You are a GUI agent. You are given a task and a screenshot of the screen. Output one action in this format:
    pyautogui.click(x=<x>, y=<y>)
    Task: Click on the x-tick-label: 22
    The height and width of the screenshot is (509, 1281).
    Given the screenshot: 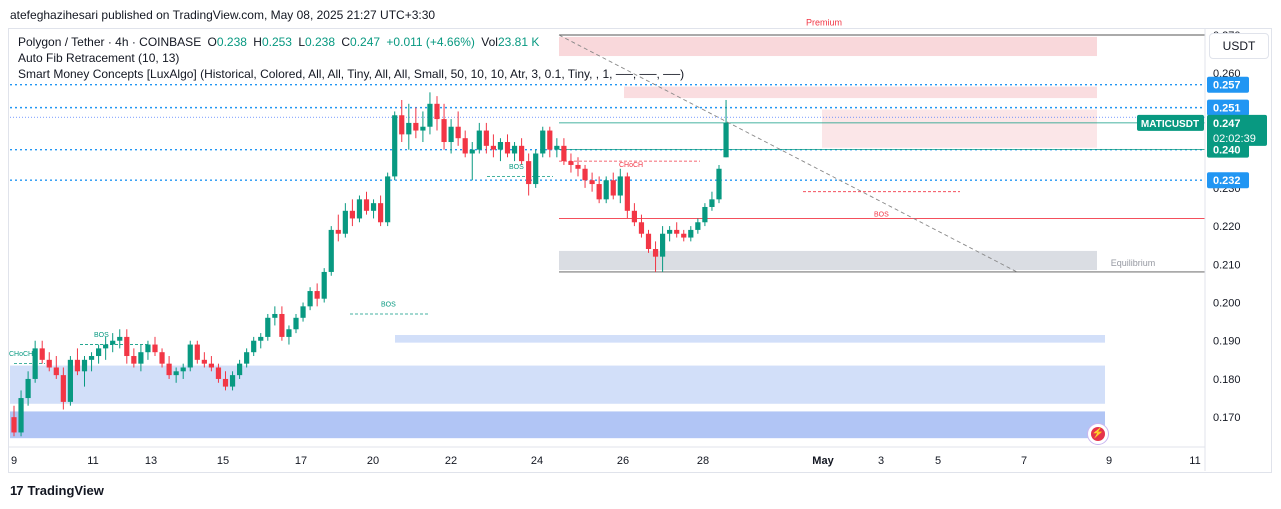 What is the action you would take?
    pyautogui.click(x=451, y=461)
    